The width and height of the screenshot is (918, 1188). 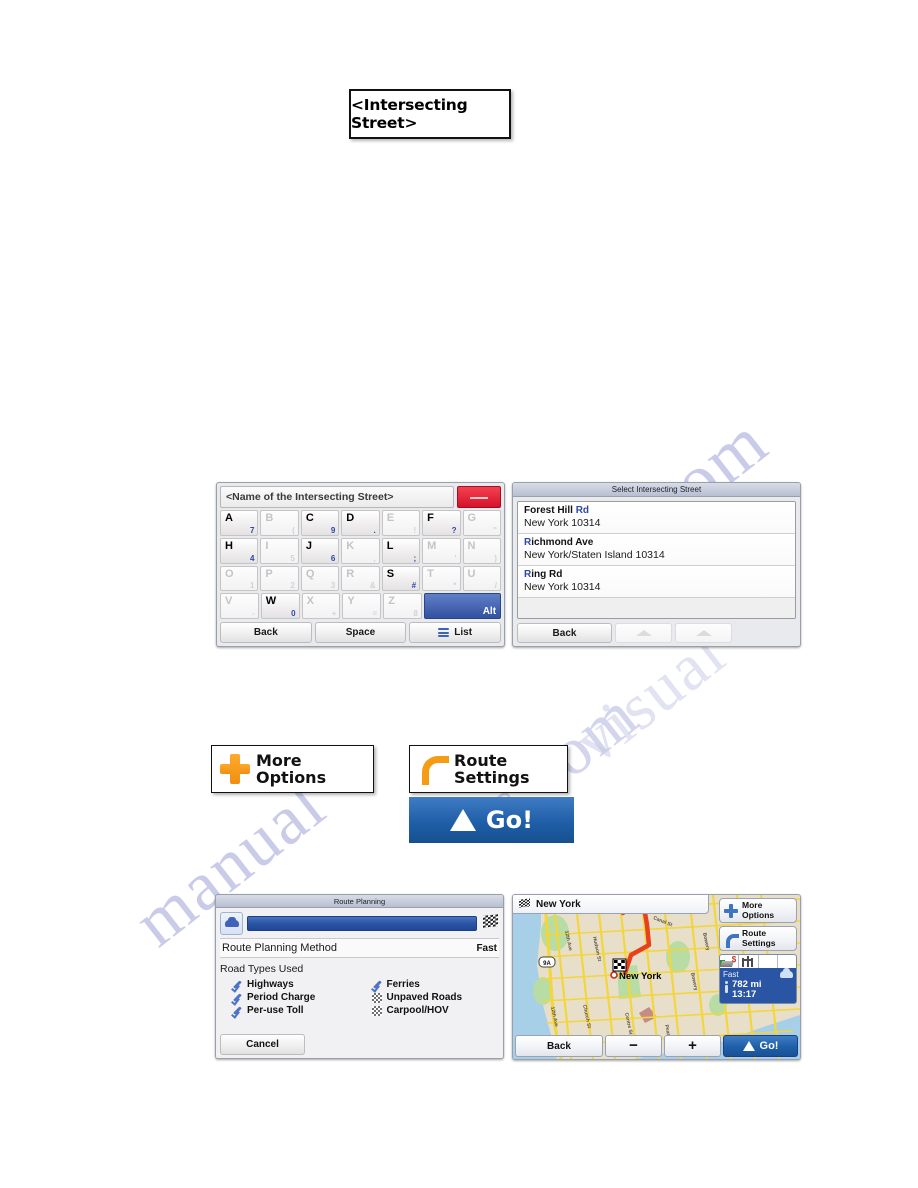 I want to click on more-options-label: More Options, so click(x=291, y=769).